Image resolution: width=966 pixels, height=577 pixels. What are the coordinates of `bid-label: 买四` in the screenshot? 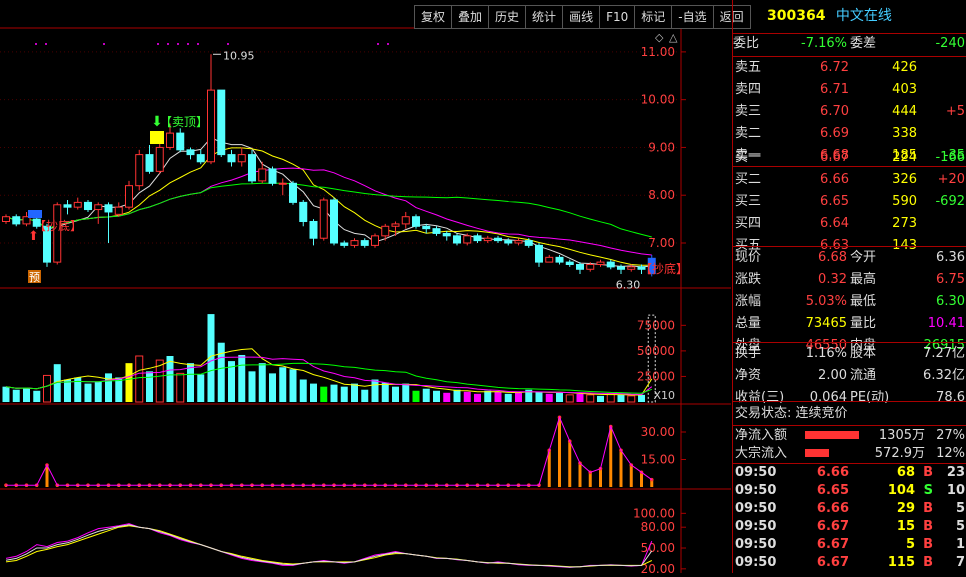 It's located at (748, 223).